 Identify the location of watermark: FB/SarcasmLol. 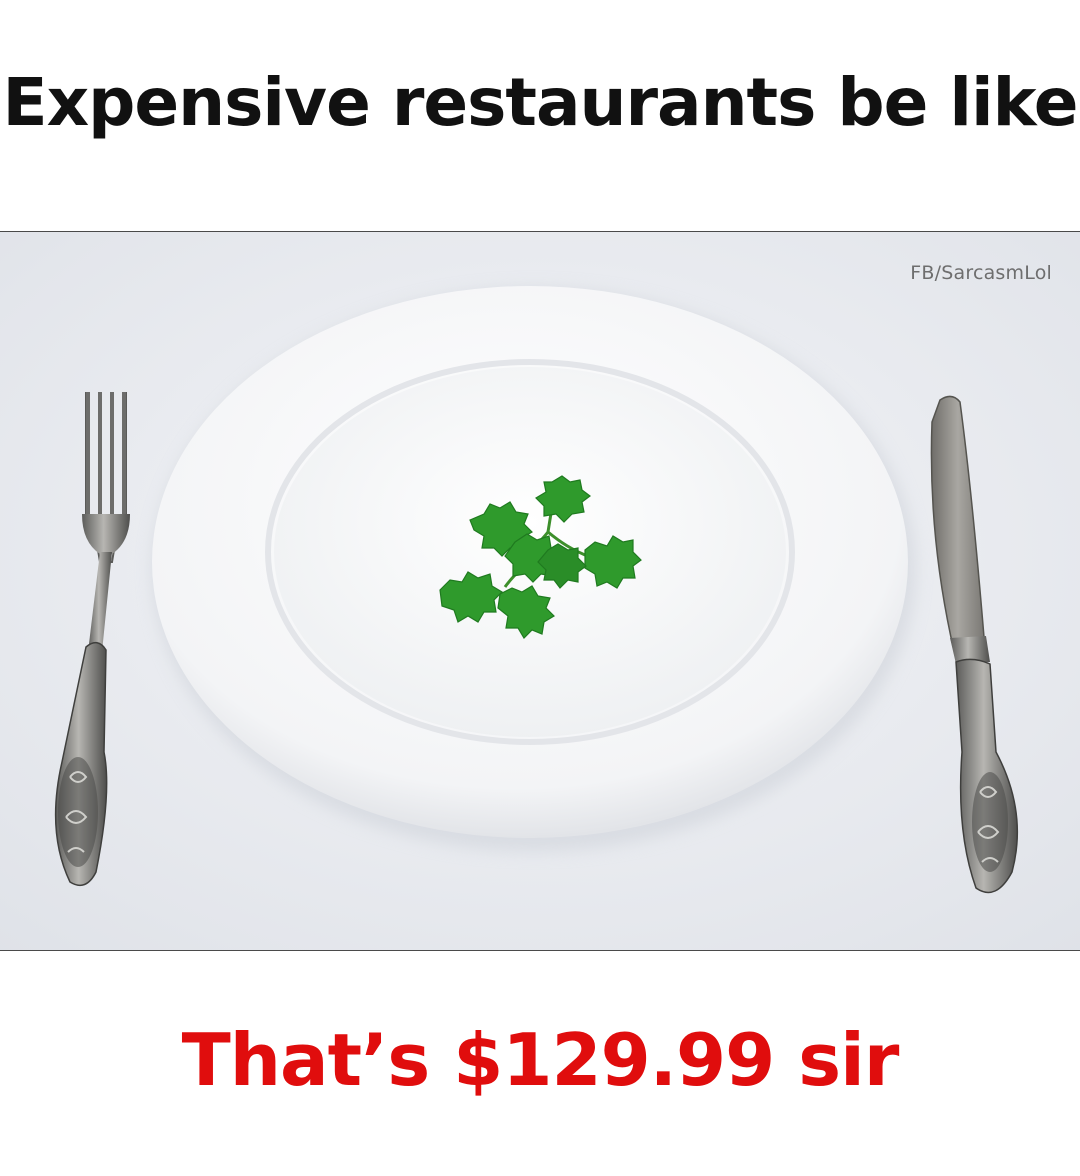
(981, 273).